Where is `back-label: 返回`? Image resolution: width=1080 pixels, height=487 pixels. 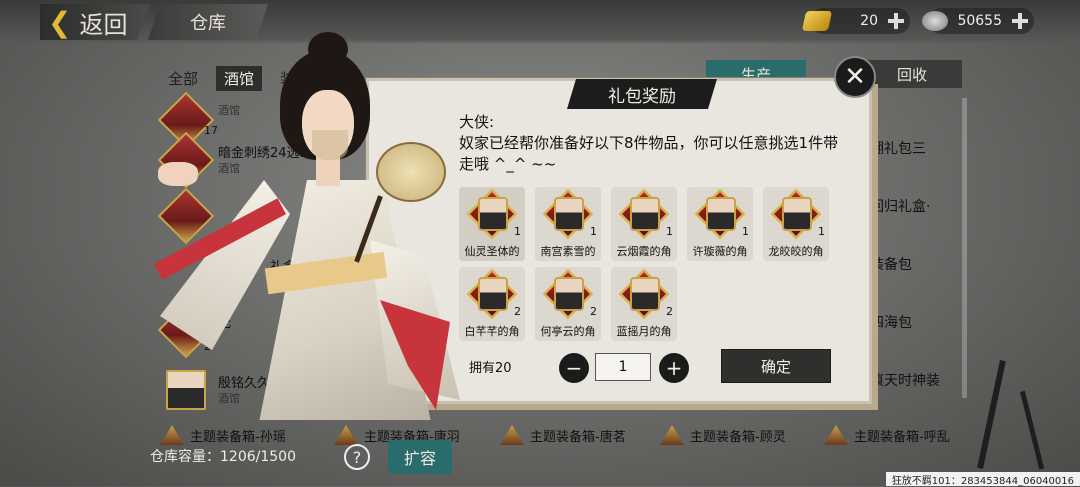 back-label: 返回 is located at coordinates (103, 24).